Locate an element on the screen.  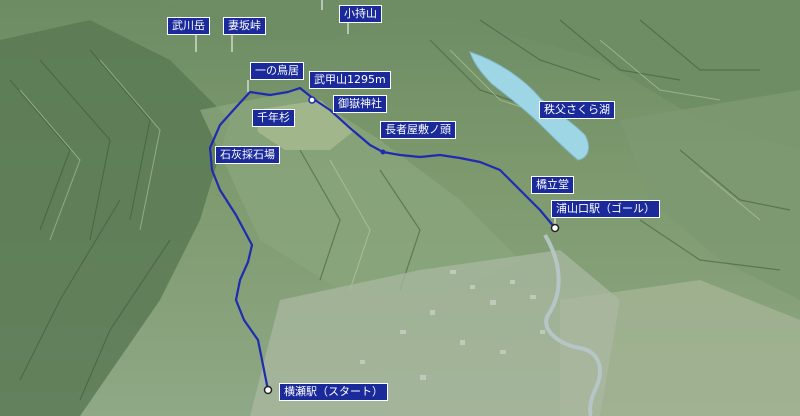
label-takegawa-dake: 武川岳 is located at coordinates (188, 26).